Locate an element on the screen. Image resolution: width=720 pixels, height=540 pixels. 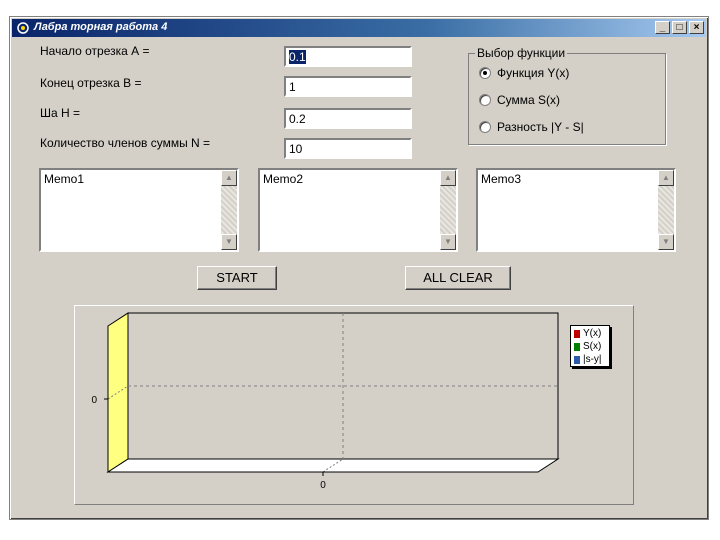
memo-1: Memo1 ▲ ▼ is located at coordinates (139, 210).